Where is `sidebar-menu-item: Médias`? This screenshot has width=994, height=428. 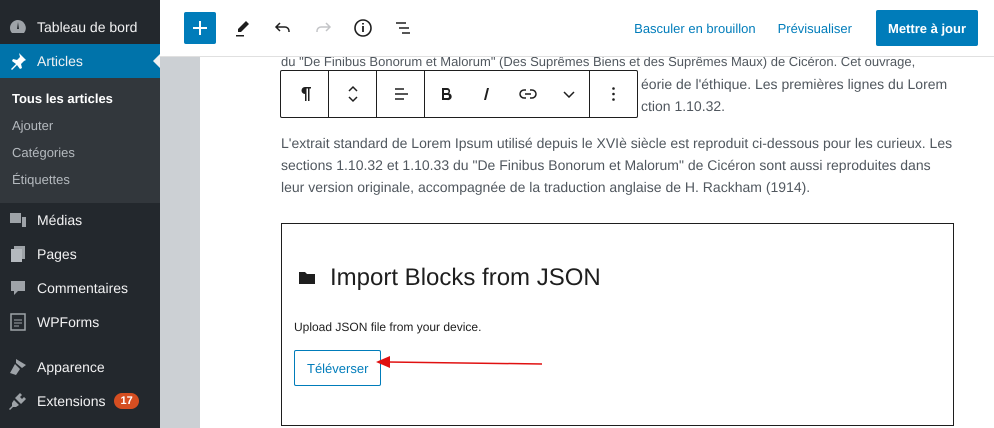 sidebar-menu-item: Médias is located at coordinates (80, 220).